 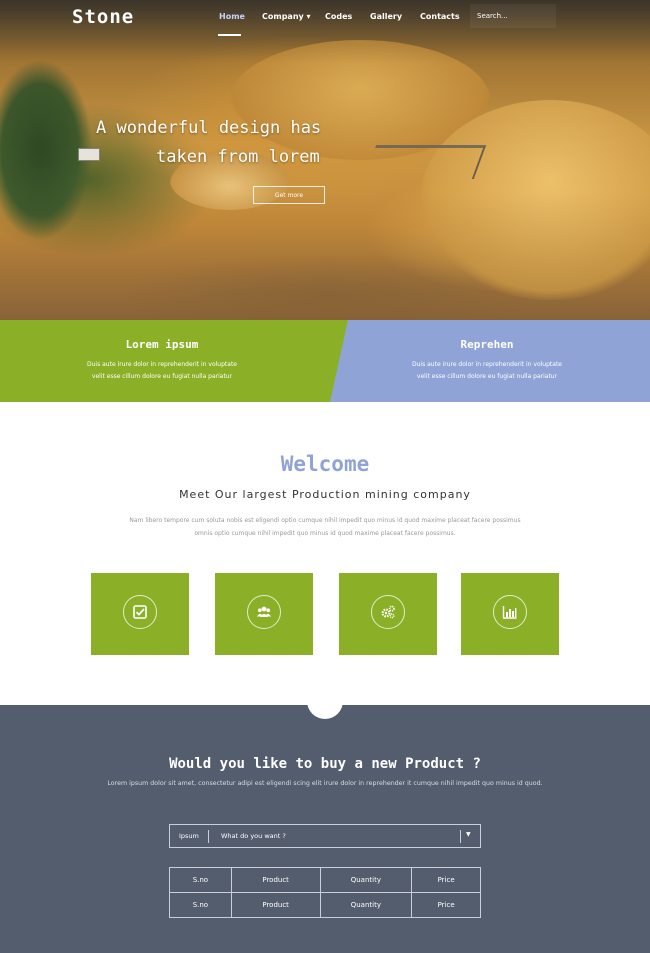 What do you see at coordinates (513, 16) in the screenshot?
I see `search-input` at bounding box center [513, 16].